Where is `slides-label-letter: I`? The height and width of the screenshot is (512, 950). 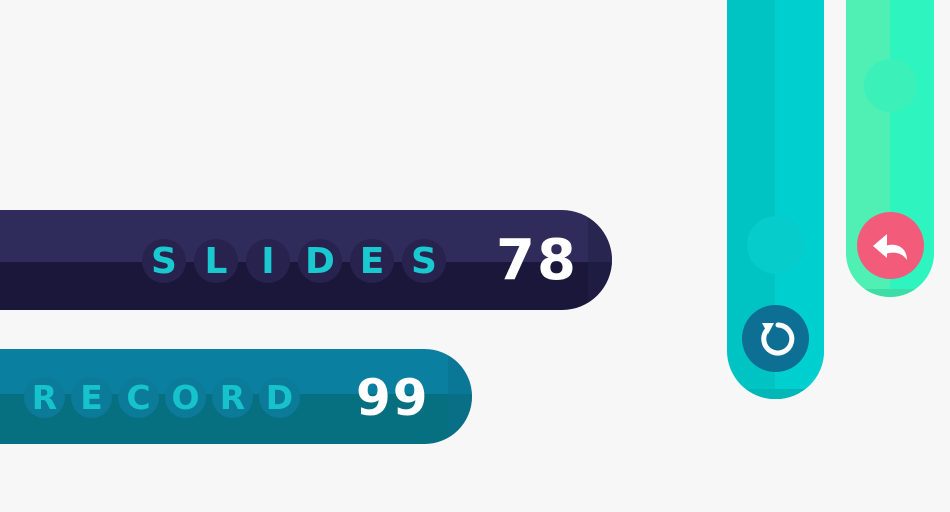
slides-label-letter: I is located at coordinates (268, 261).